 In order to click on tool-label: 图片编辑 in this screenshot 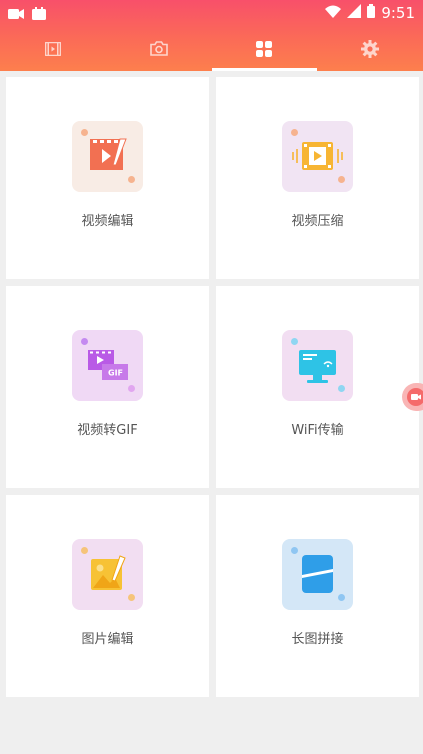, I will do `click(107, 639)`.